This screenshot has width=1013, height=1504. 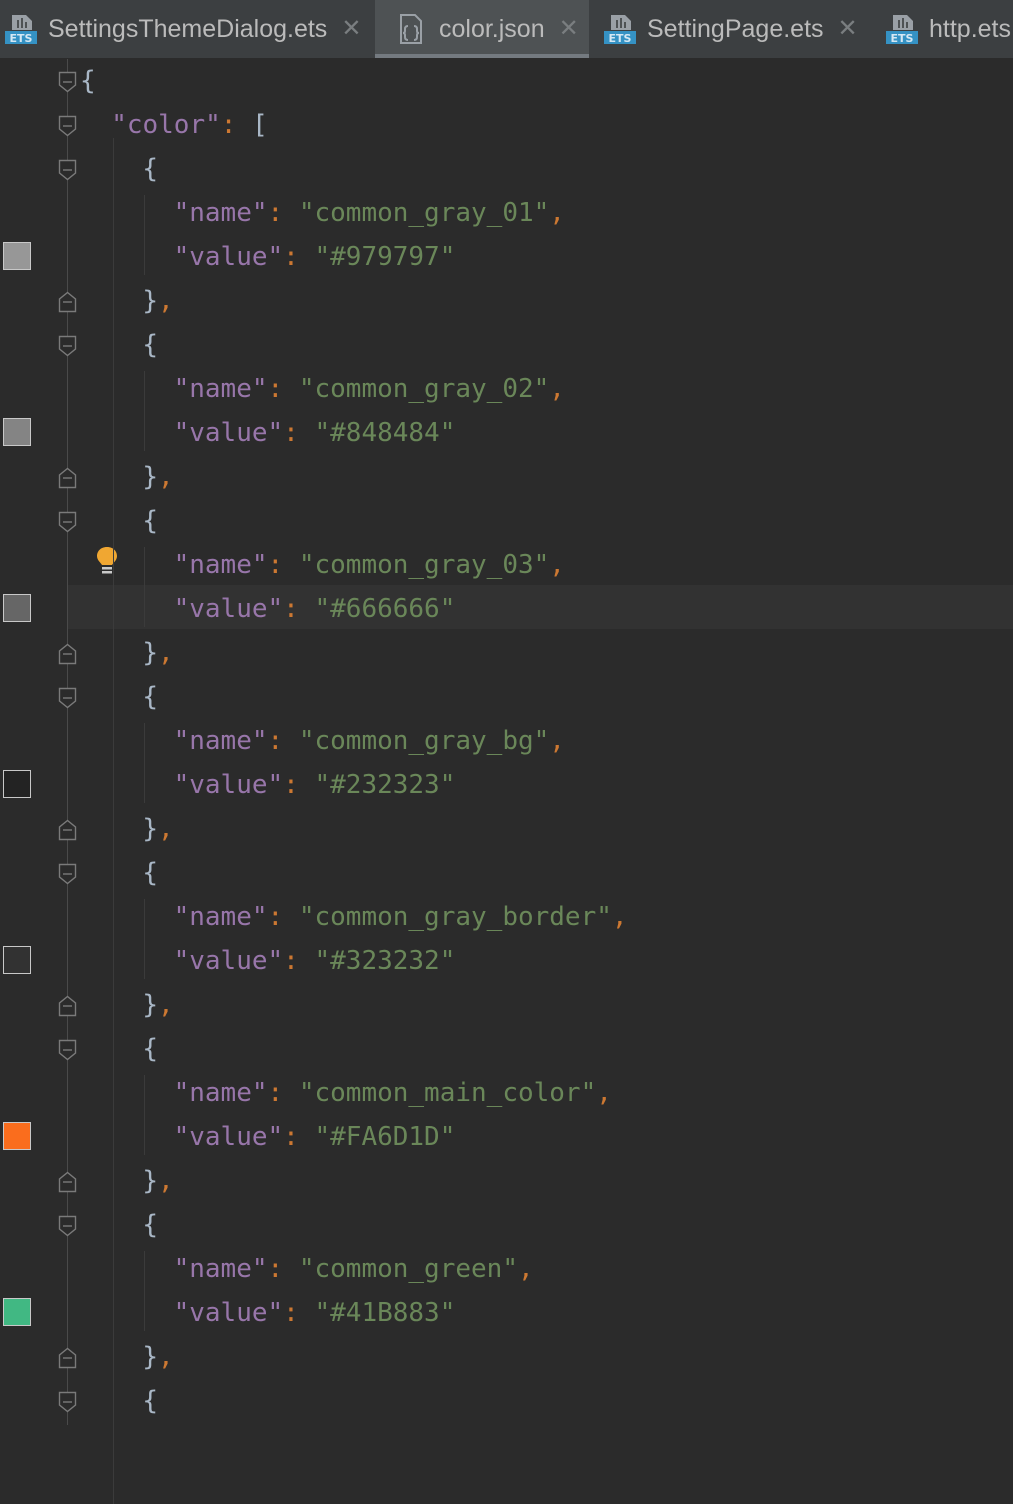 I want to click on code-text: "value": "#FA6D1D", so click(x=315, y=1137).